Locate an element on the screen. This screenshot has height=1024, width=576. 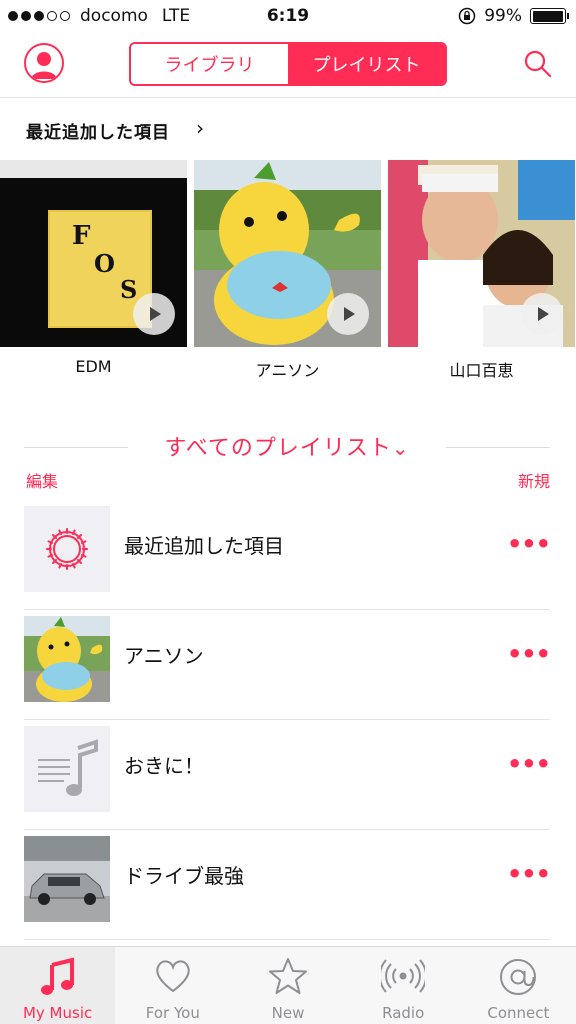
tab-label: My Music is located at coordinates (57, 1013).